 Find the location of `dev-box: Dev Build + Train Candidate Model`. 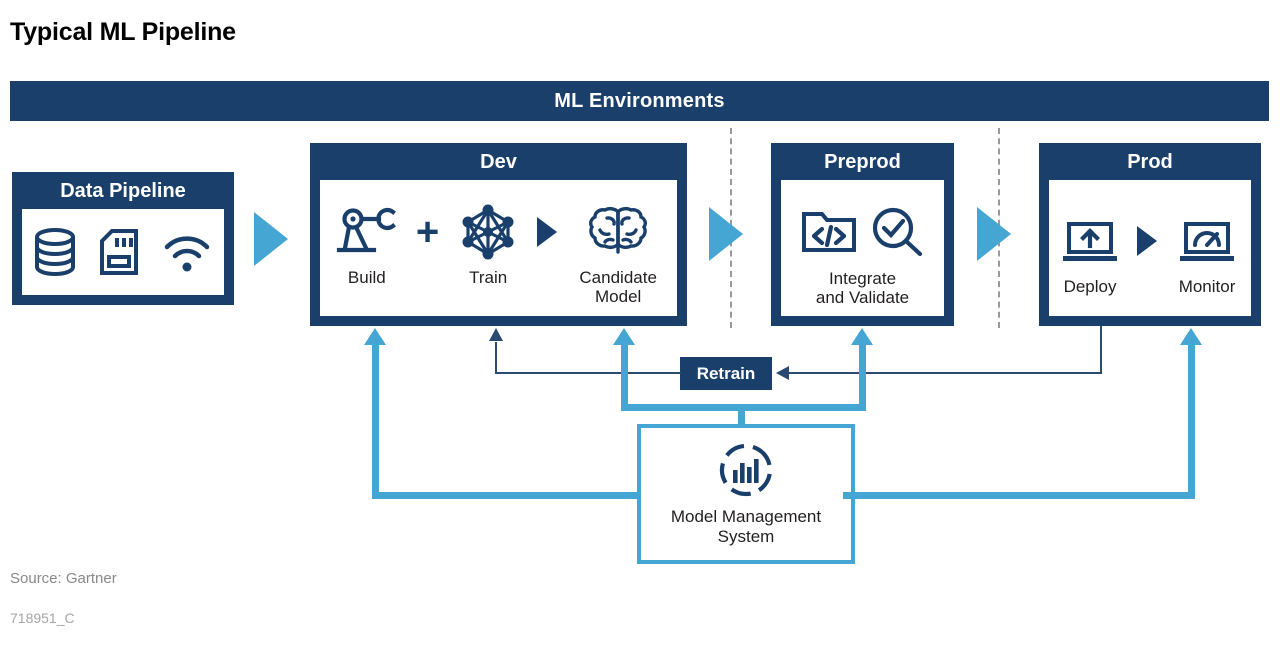

dev-box: Dev Build + Train Candidate Model is located at coordinates (498, 234).